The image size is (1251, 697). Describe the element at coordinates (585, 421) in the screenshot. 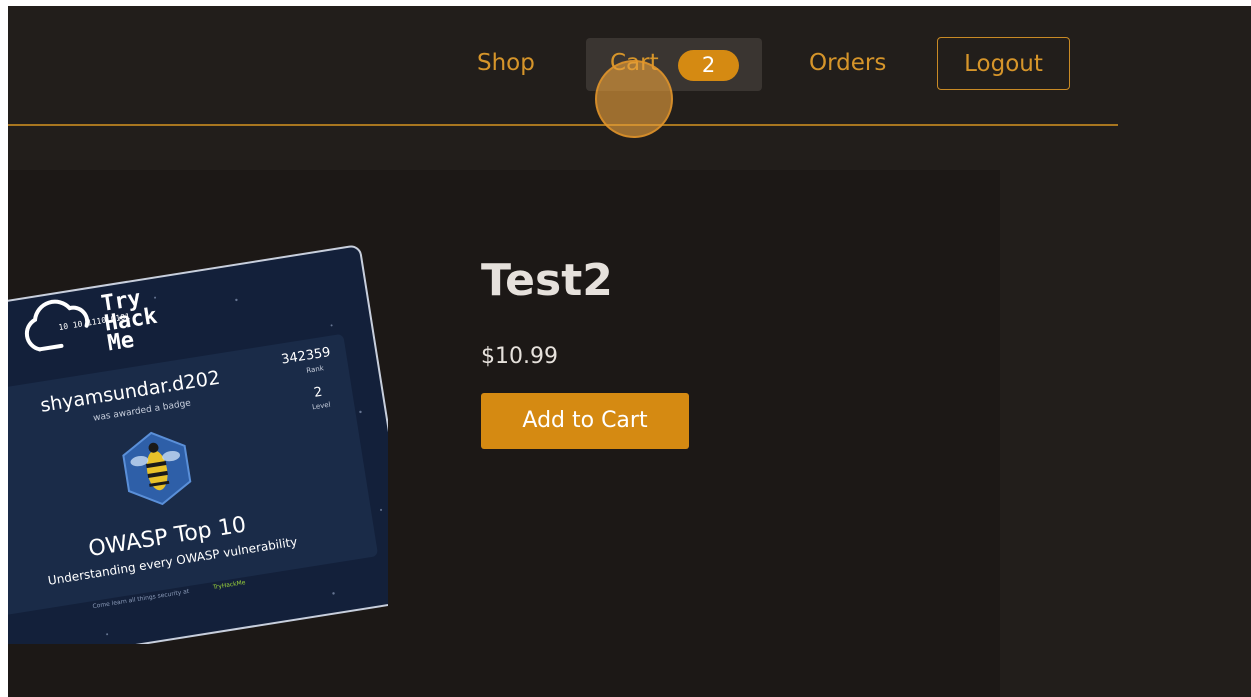

I see `add-to-cart-button: Add to Cart` at that location.